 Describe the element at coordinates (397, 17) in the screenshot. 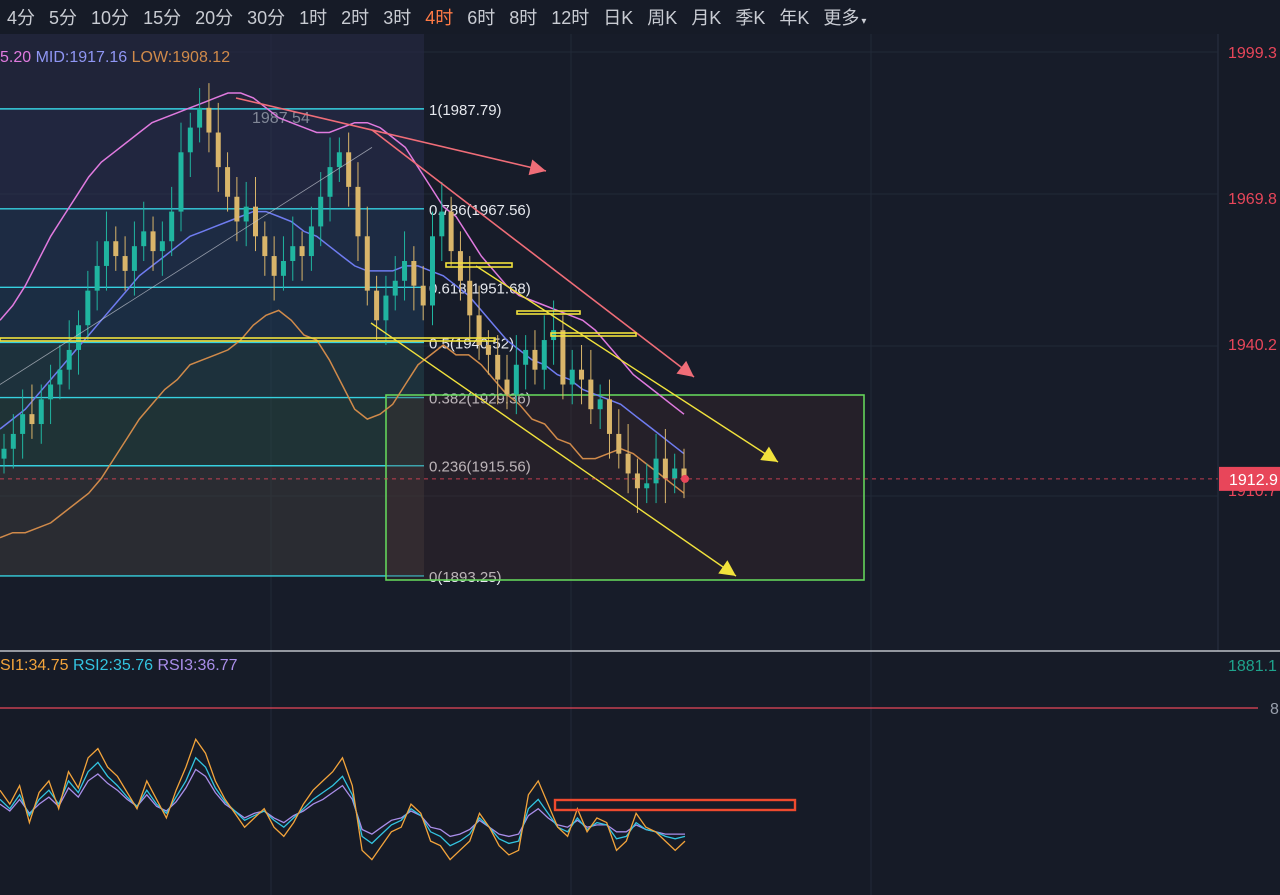

I see `timeframe-8: 3时` at that location.